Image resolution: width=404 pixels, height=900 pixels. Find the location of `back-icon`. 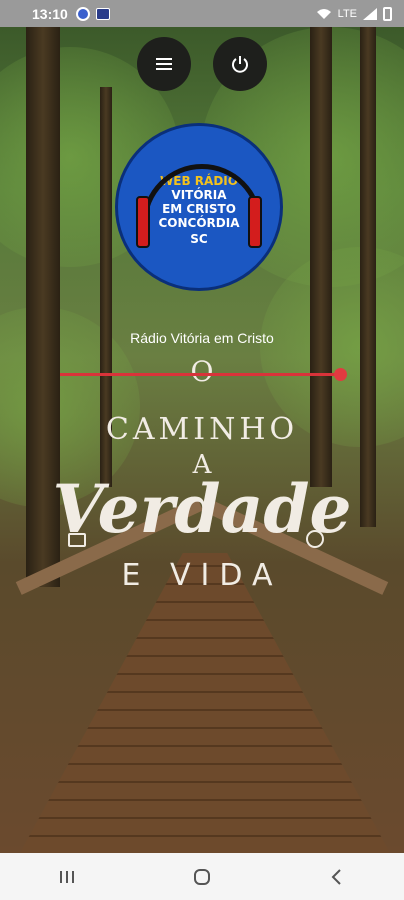

back-icon is located at coordinates (336, 876).